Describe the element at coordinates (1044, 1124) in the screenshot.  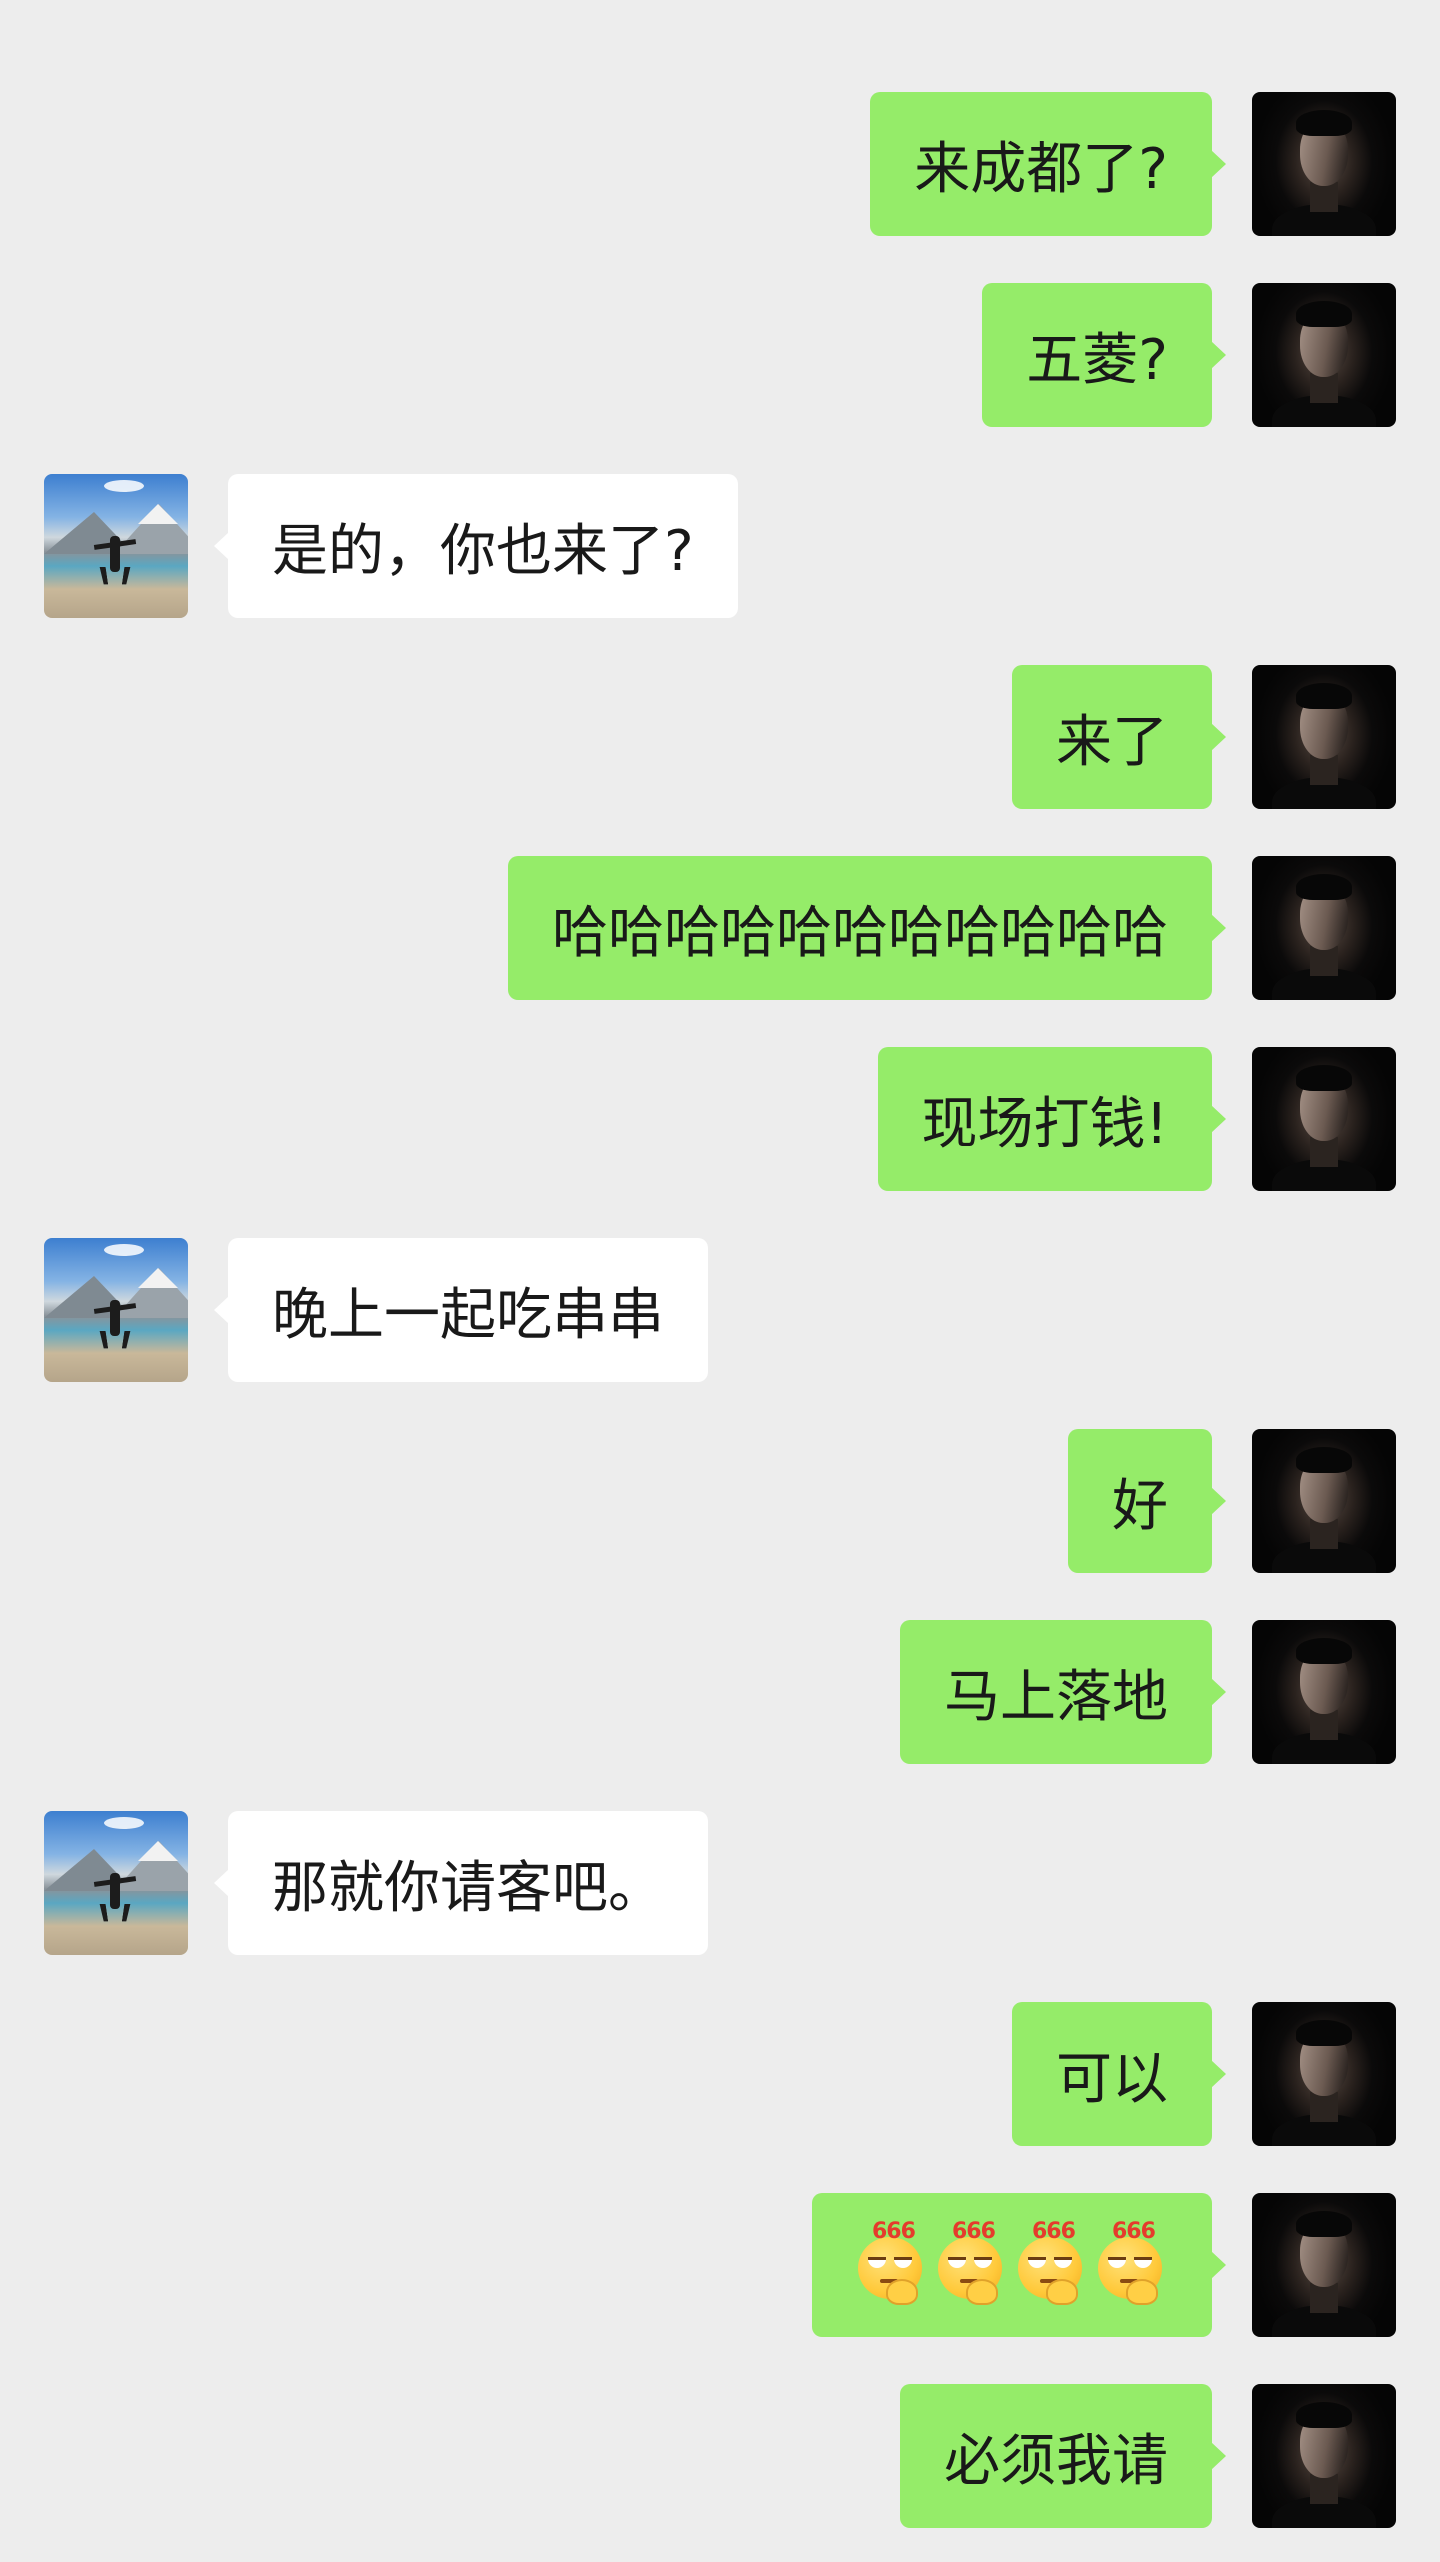
I see `message-text: 现场打钱!` at that location.